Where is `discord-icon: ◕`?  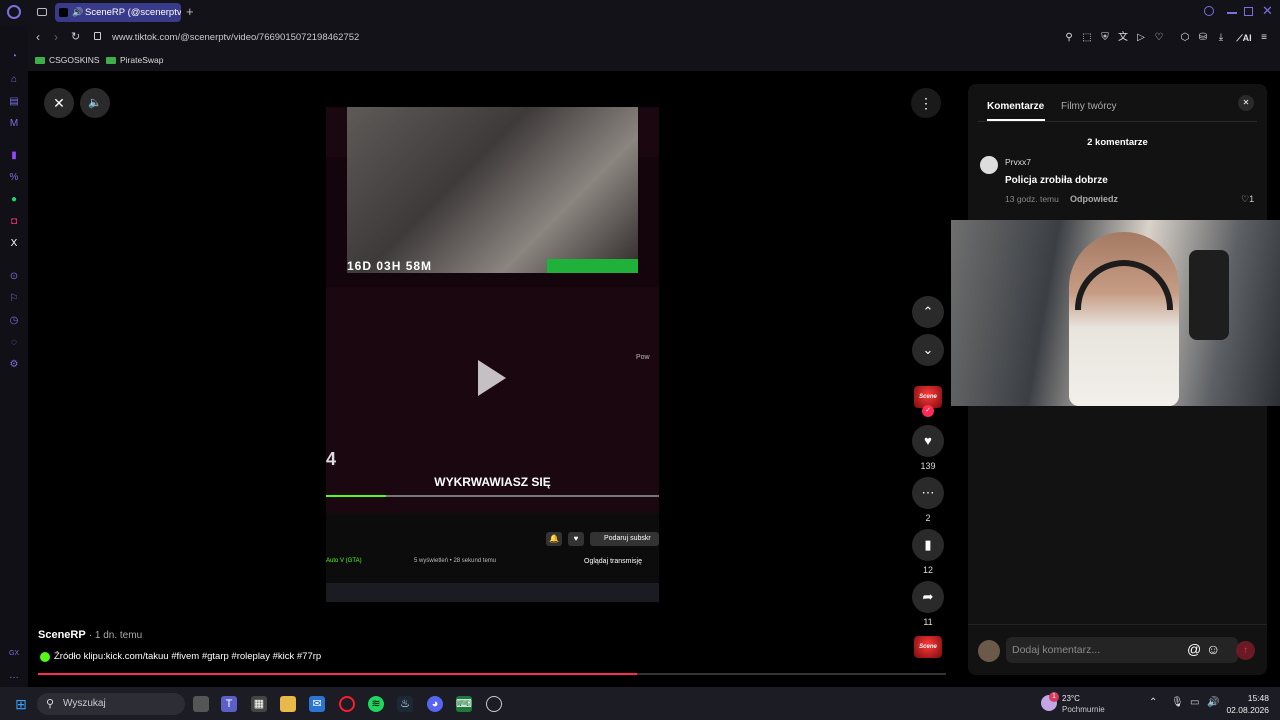
discord-icon: ◕ is located at coordinates (435, 704).